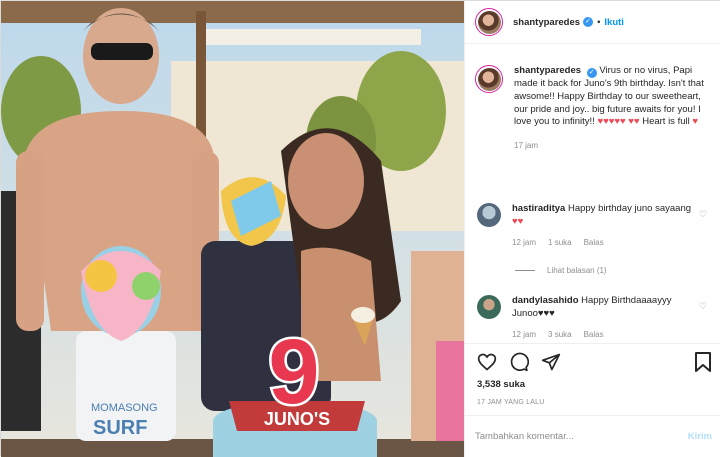  I want to click on verified-badge-icon: ✓, so click(588, 22).